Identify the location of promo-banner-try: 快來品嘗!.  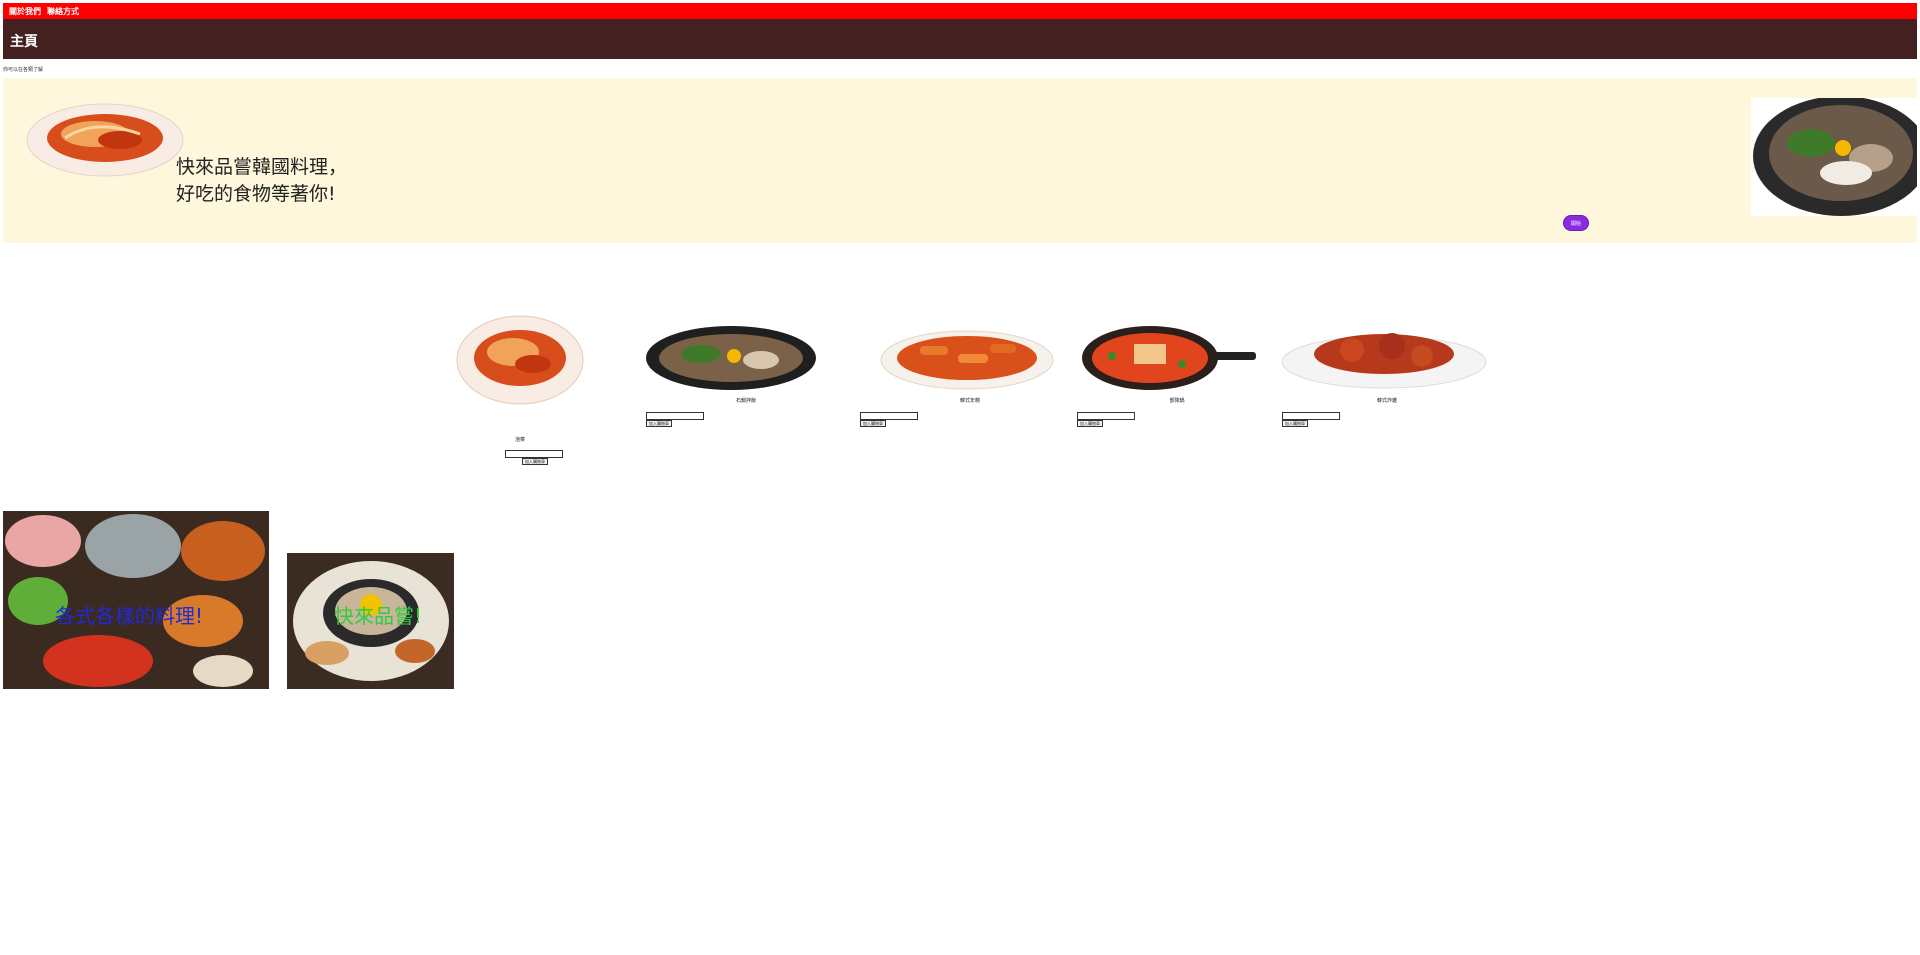
(370, 621).